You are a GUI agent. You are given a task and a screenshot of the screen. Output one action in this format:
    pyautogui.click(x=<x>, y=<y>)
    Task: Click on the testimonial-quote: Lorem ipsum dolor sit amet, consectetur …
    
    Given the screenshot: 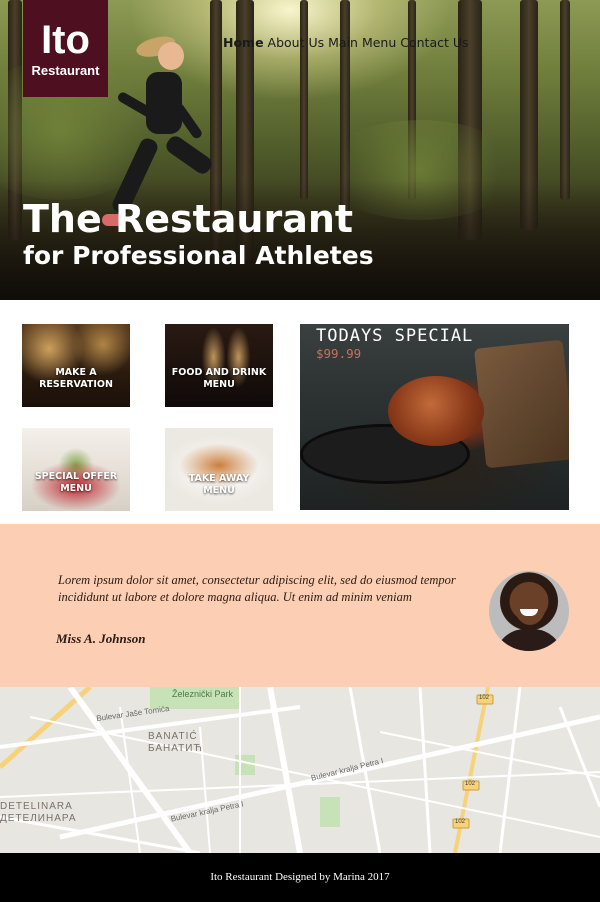 What is the action you would take?
    pyautogui.click(x=257, y=588)
    